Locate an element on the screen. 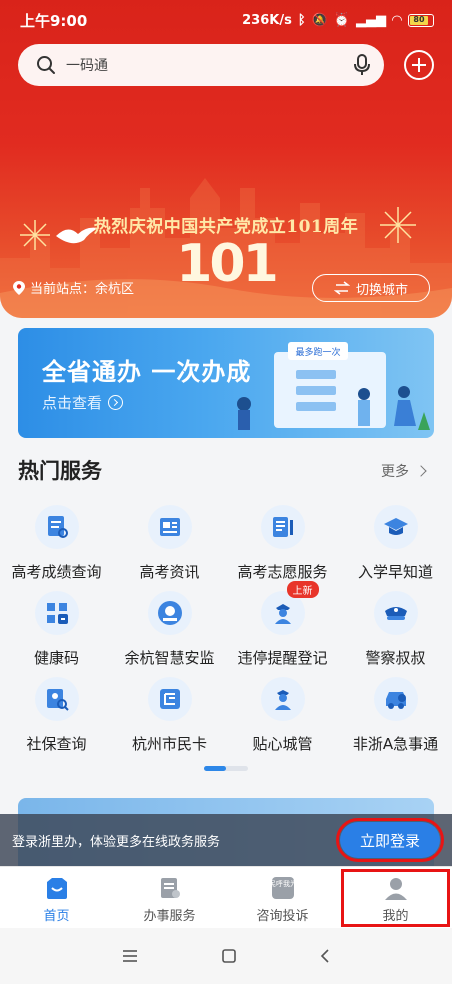  login-prompt-message: 登录浙里办，体验更多在线政务服务 is located at coordinates (116, 842).